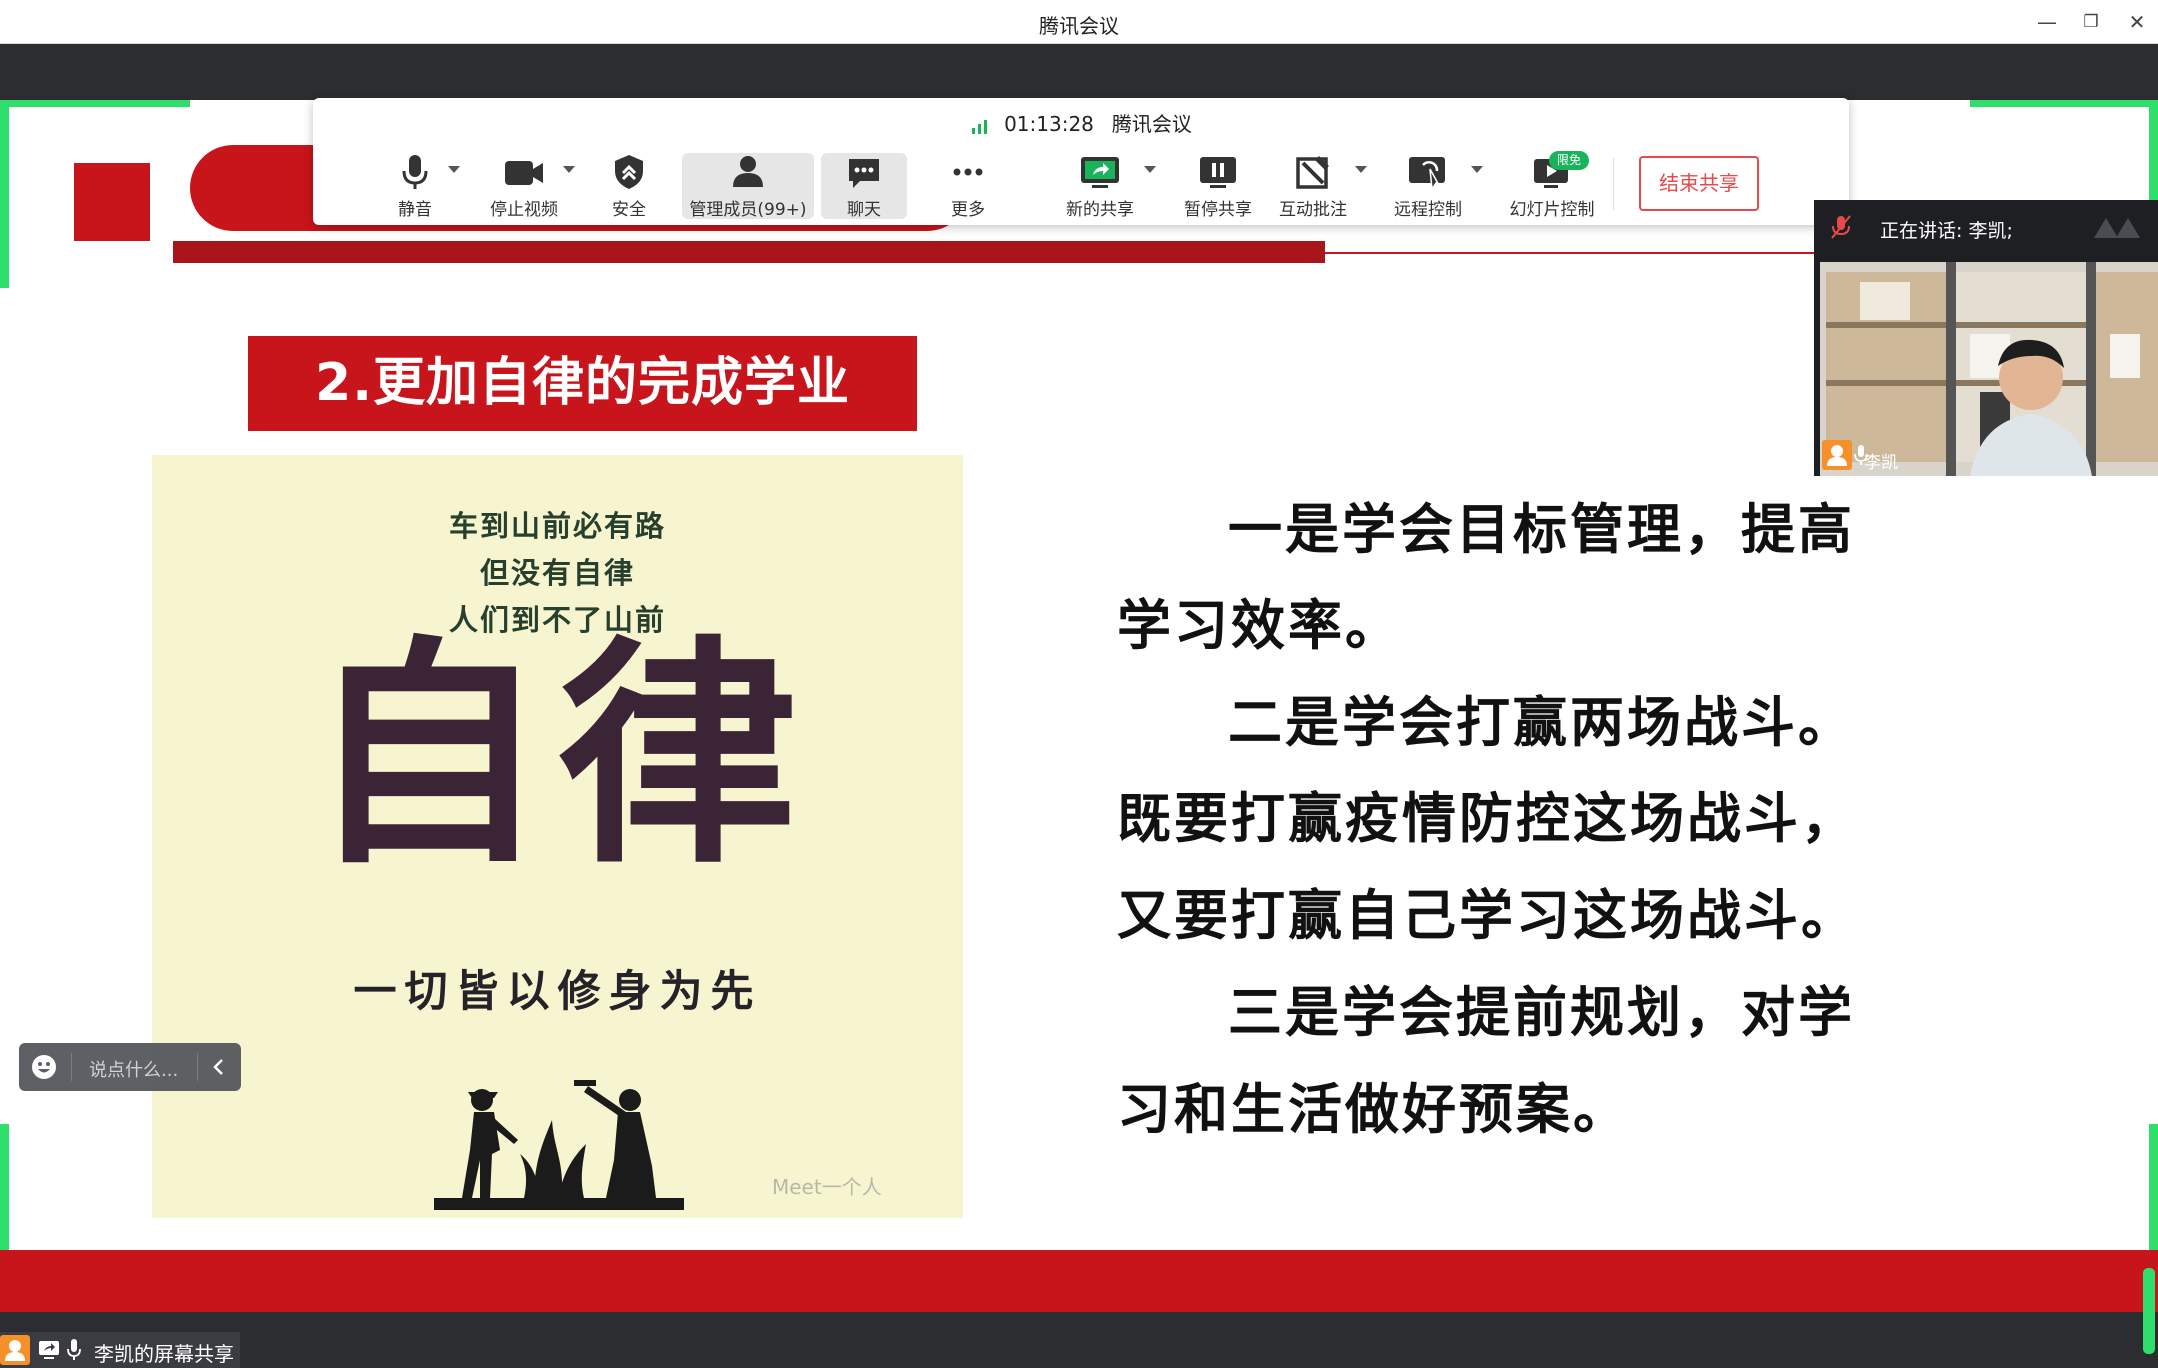 The width and height of the screenshot is (2158, 1368). Describe the element at coordinates (524, 210) in the screenshot. I see `stop-video-label: 停止视频` at that location.